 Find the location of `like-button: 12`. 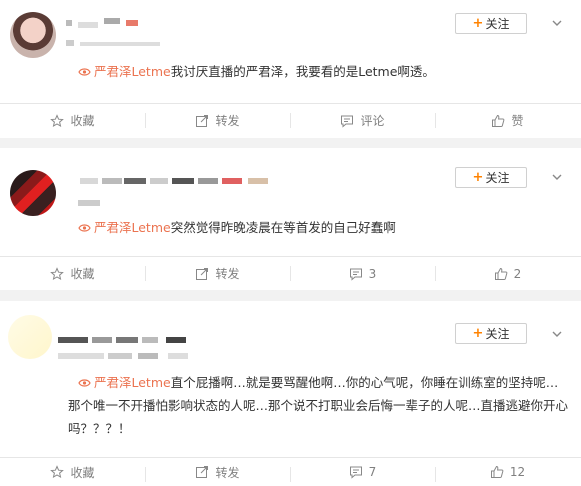

like-button: 12 is located at coordinates (507, 472).